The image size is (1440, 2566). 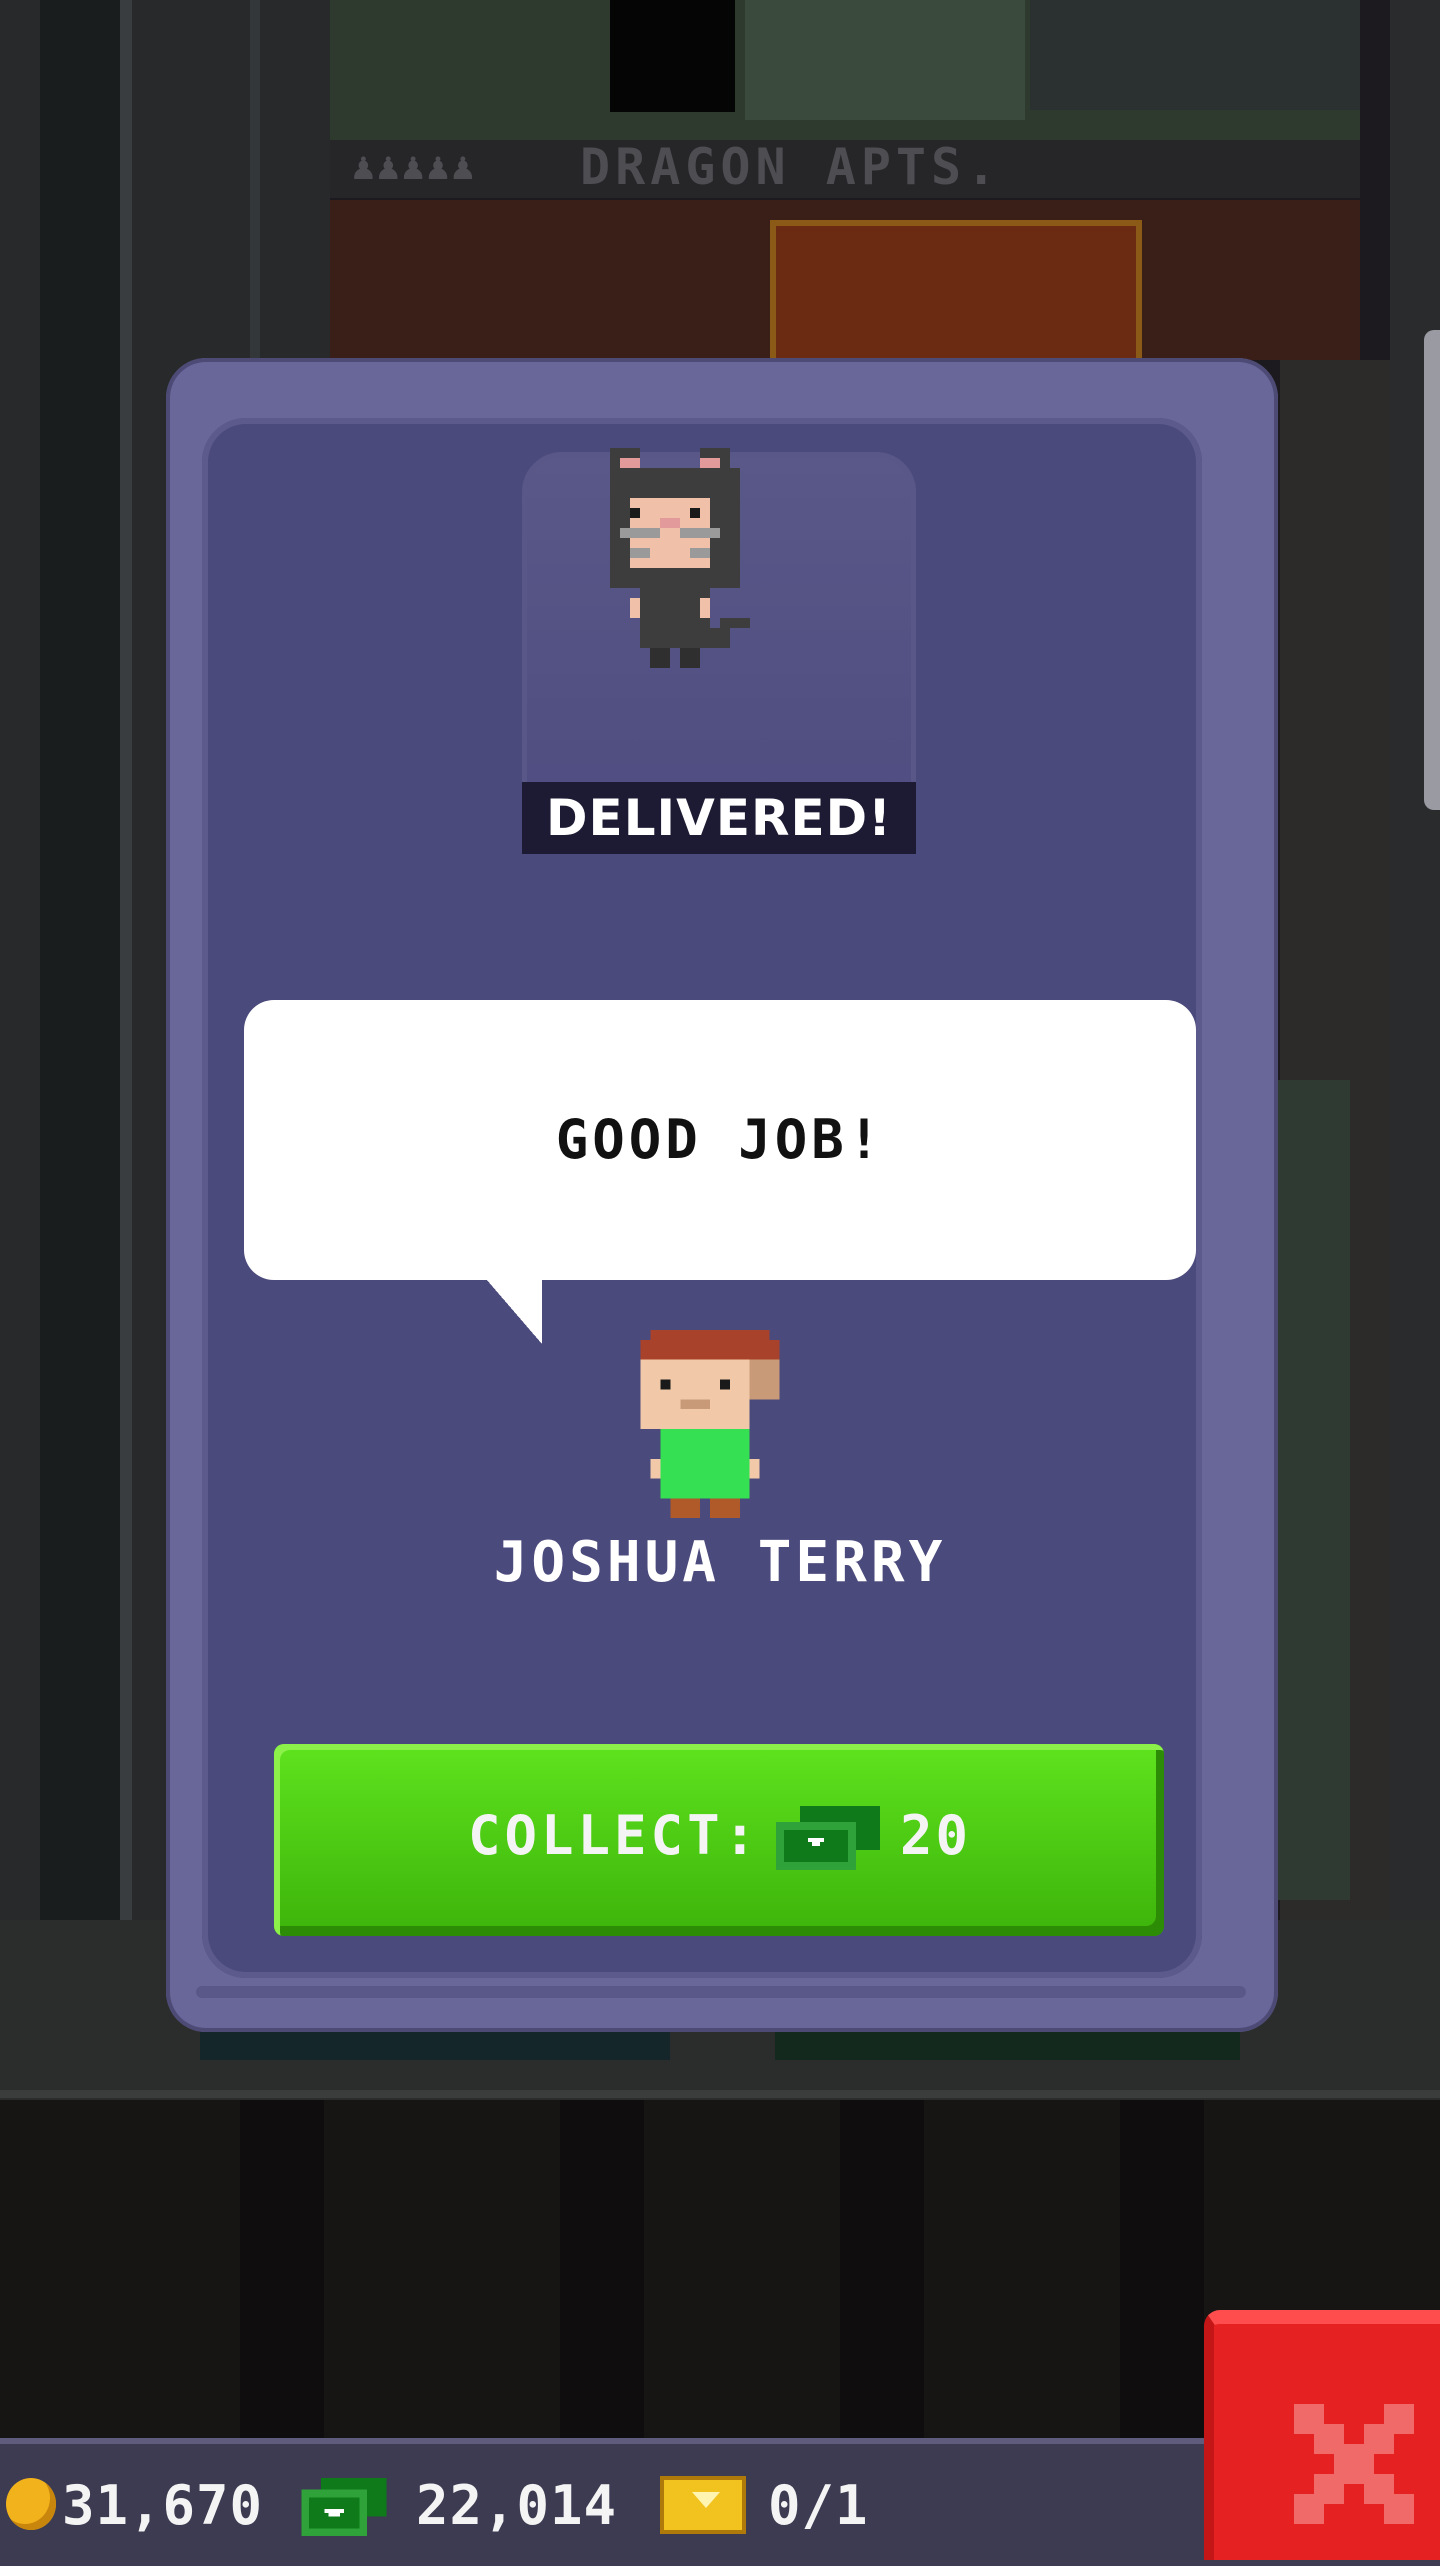 I want to click on close-button, so click(x=1322, y=2435).